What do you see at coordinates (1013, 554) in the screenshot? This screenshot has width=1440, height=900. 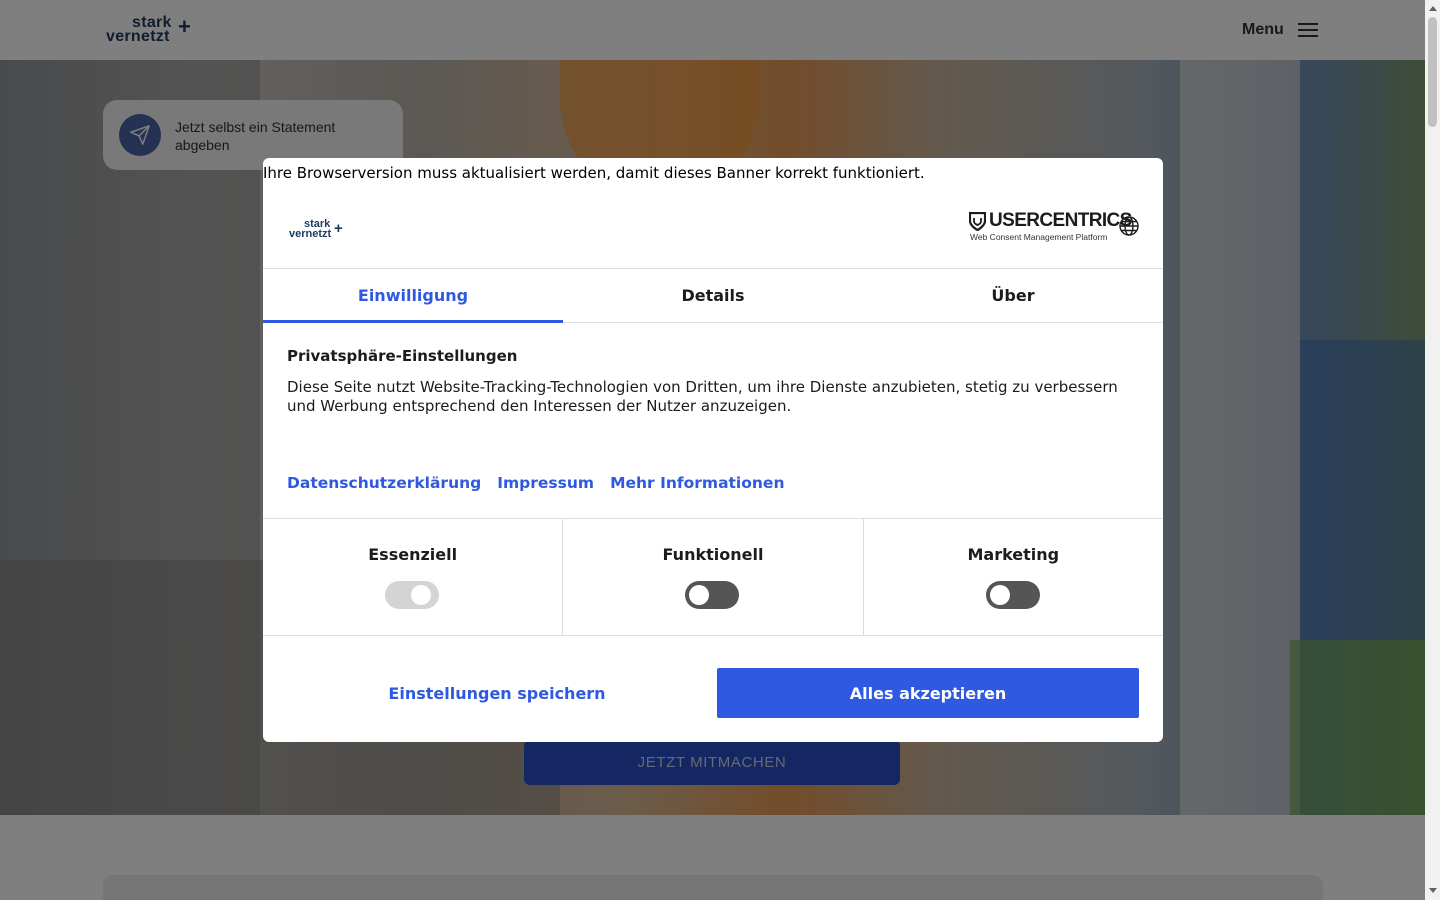 I see `category-label: Marketing` at bounding box center [1013, 554].